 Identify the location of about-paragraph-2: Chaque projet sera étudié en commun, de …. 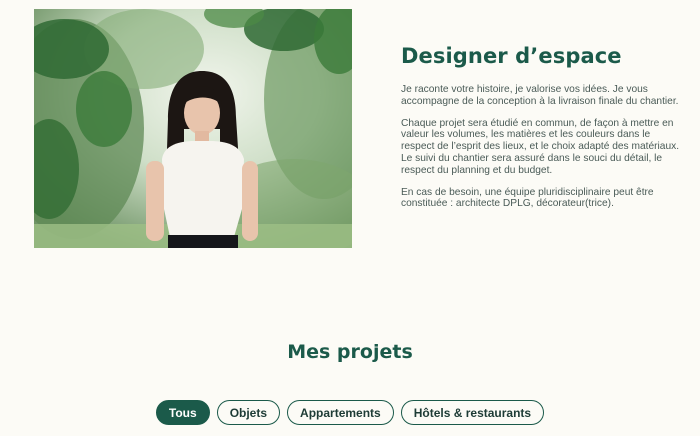
(540, 146).